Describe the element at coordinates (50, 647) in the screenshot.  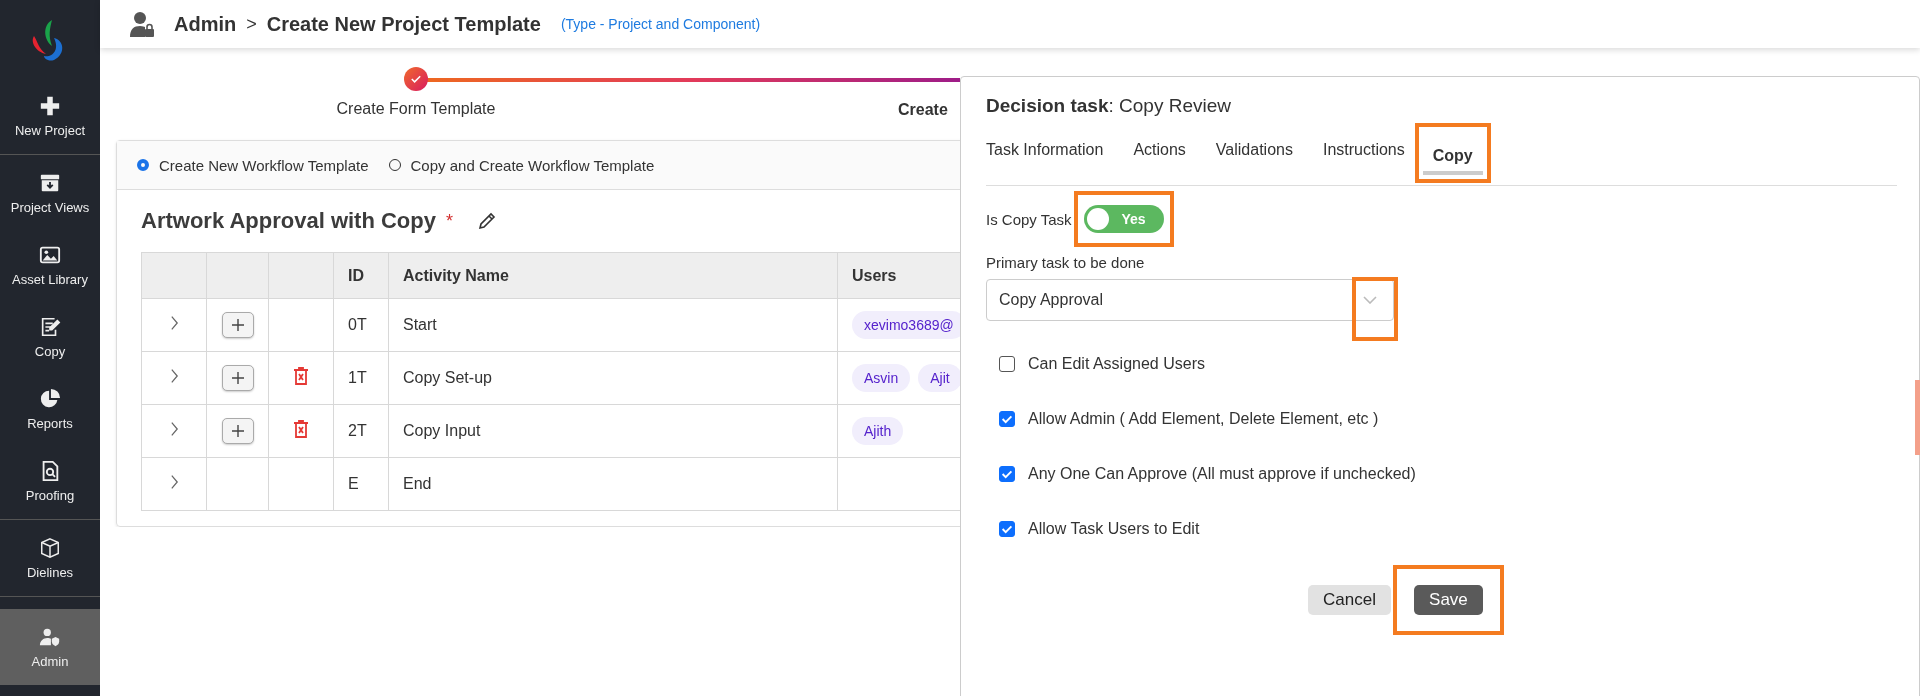
I see `sidebar-item: Admin` at that location.